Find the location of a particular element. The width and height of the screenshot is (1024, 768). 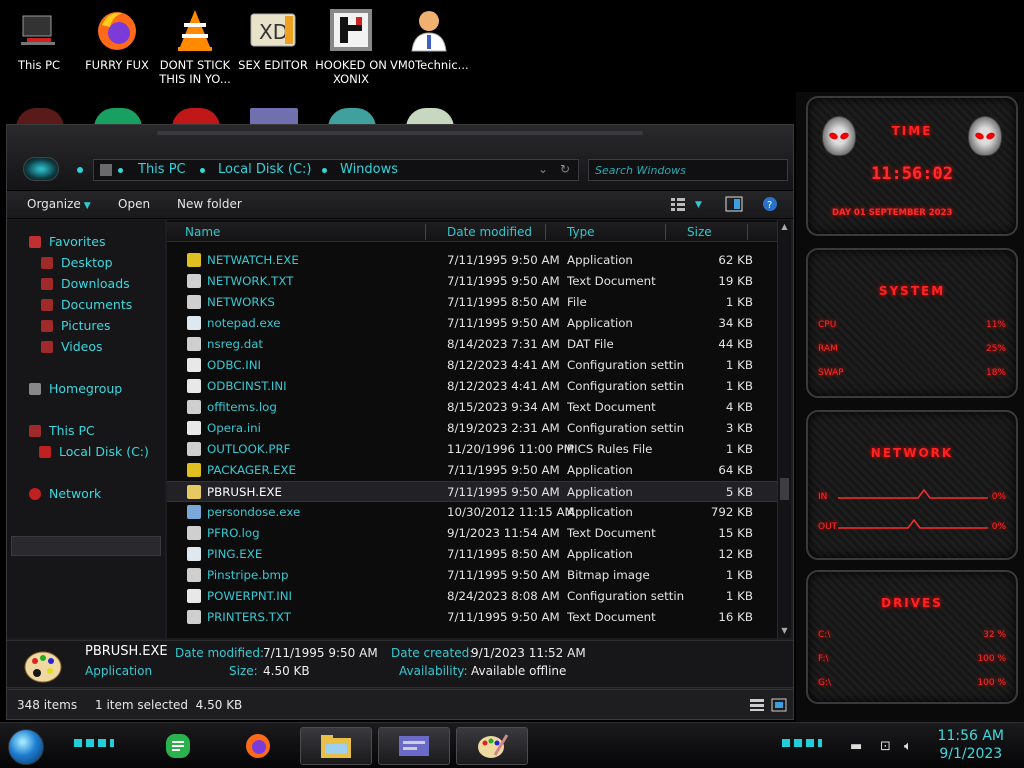

nav-local-disk: Local Disk (C:) is located at coordinates (94, 451).